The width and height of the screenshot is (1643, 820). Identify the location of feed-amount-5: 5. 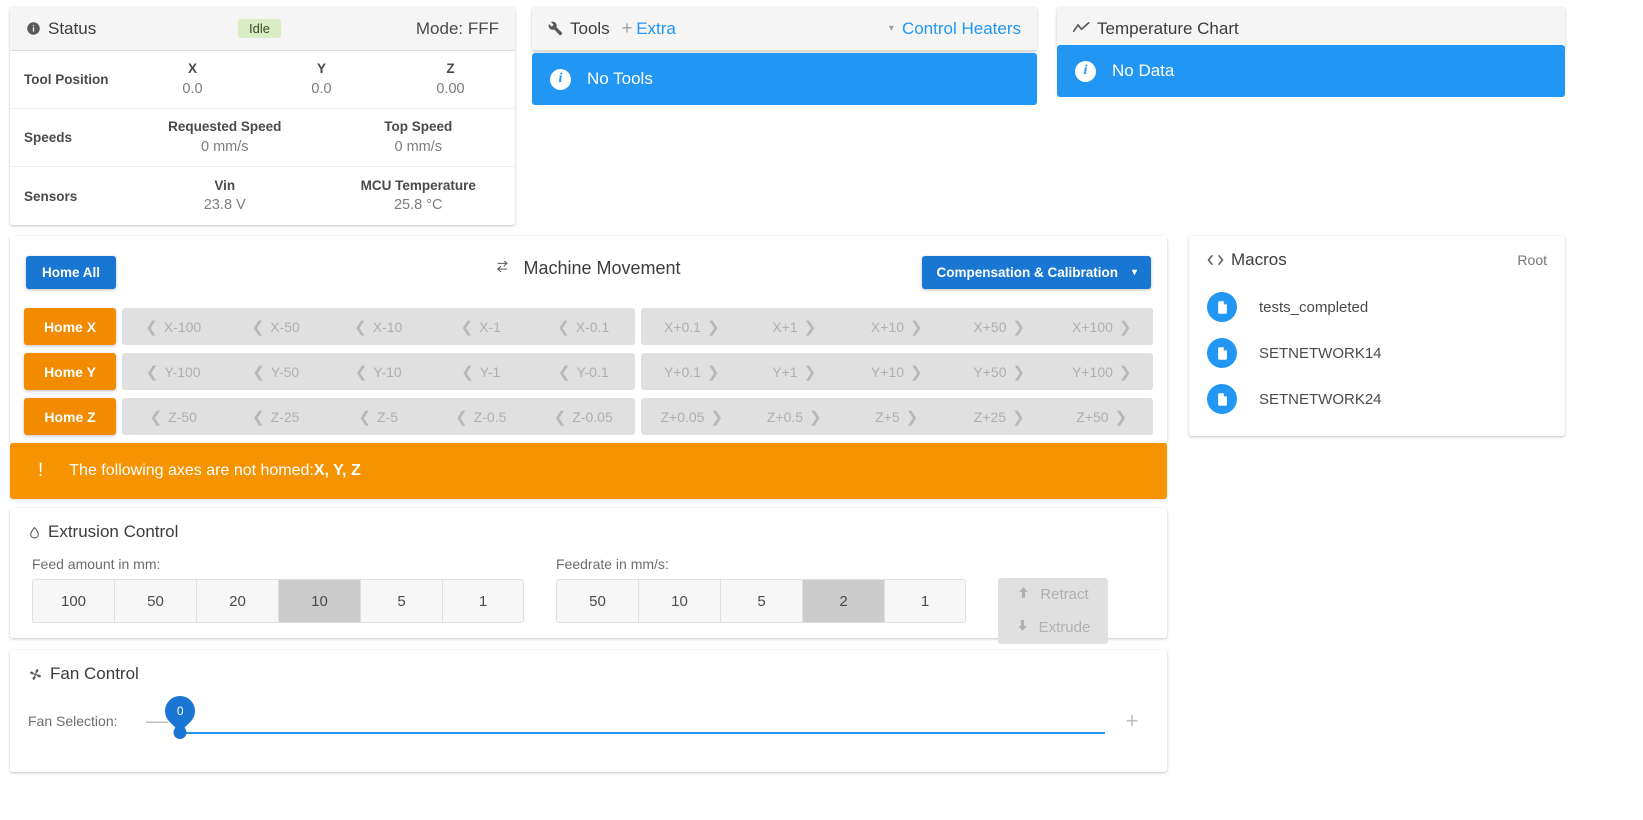
(401, 601).